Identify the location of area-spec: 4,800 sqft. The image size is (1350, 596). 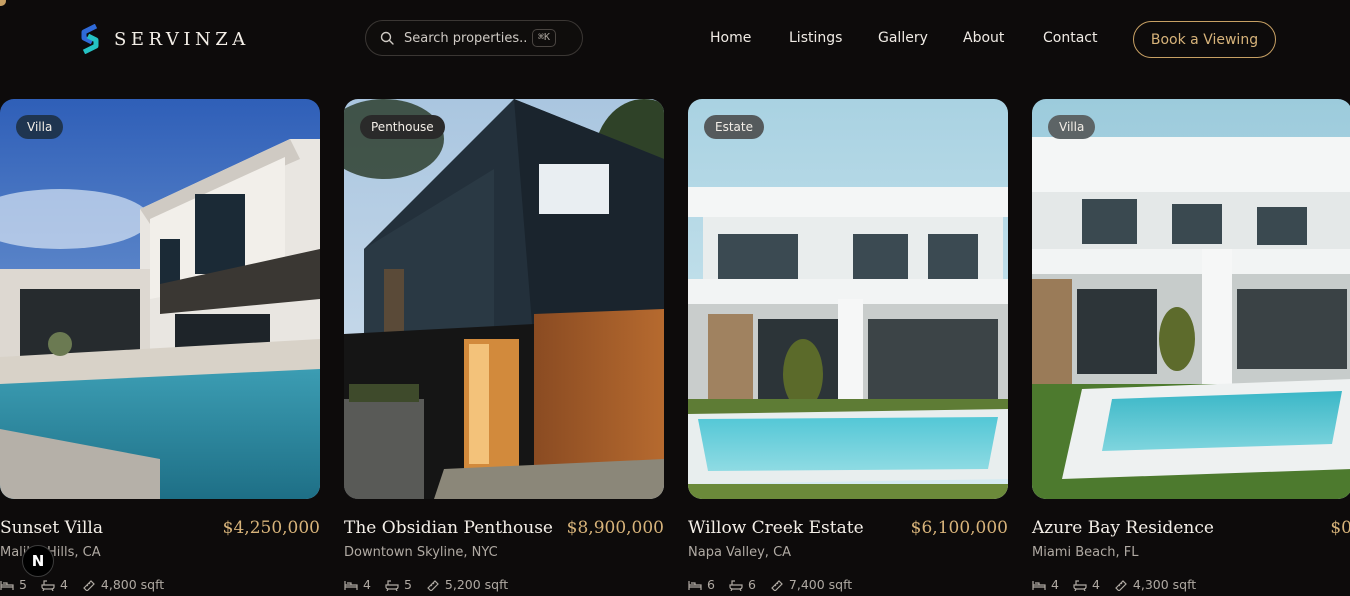
(123, 584).